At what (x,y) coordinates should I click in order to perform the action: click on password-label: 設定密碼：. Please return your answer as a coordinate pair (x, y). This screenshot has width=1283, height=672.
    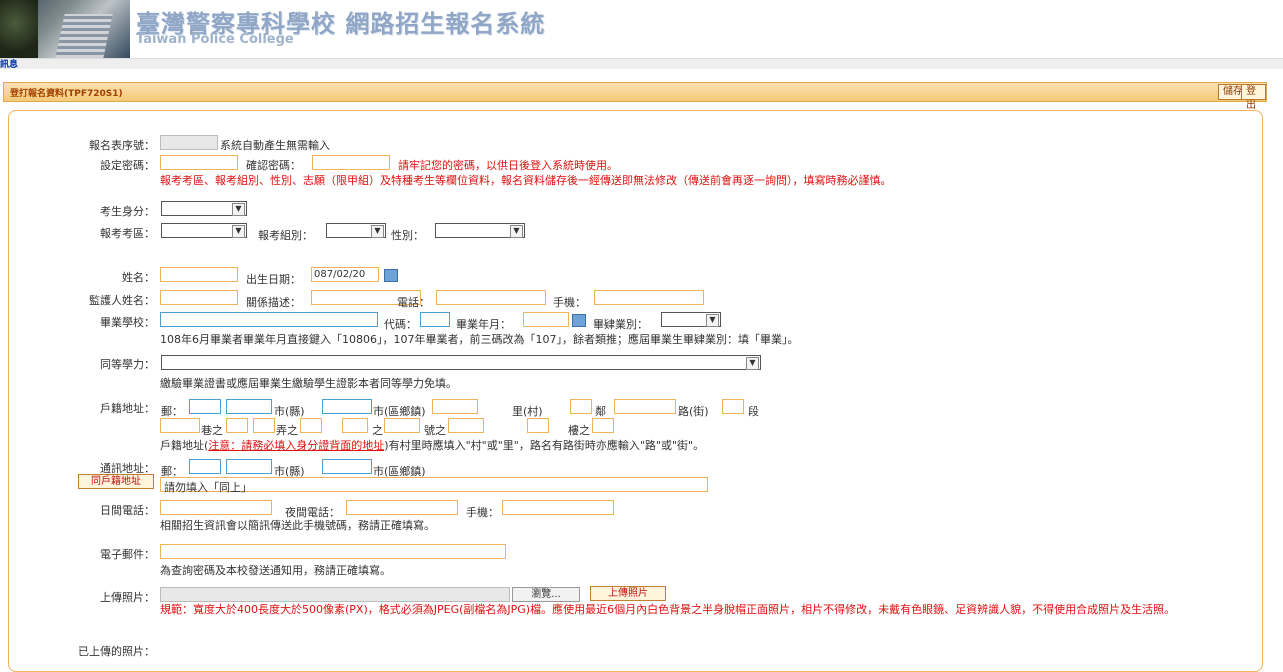
    Looking at the image, I should click on (127, 165).